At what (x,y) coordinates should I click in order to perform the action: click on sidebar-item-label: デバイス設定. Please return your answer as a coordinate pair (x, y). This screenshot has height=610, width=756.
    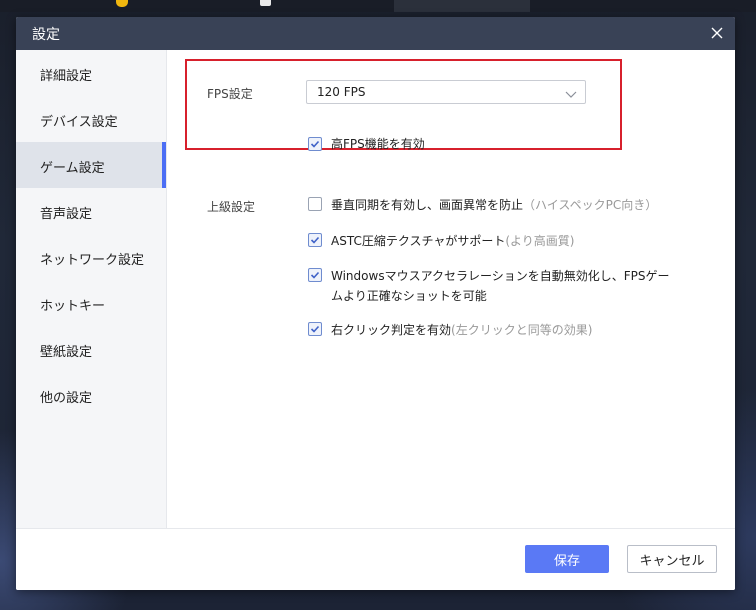
    Looking at the image, I should click on (79, 122).